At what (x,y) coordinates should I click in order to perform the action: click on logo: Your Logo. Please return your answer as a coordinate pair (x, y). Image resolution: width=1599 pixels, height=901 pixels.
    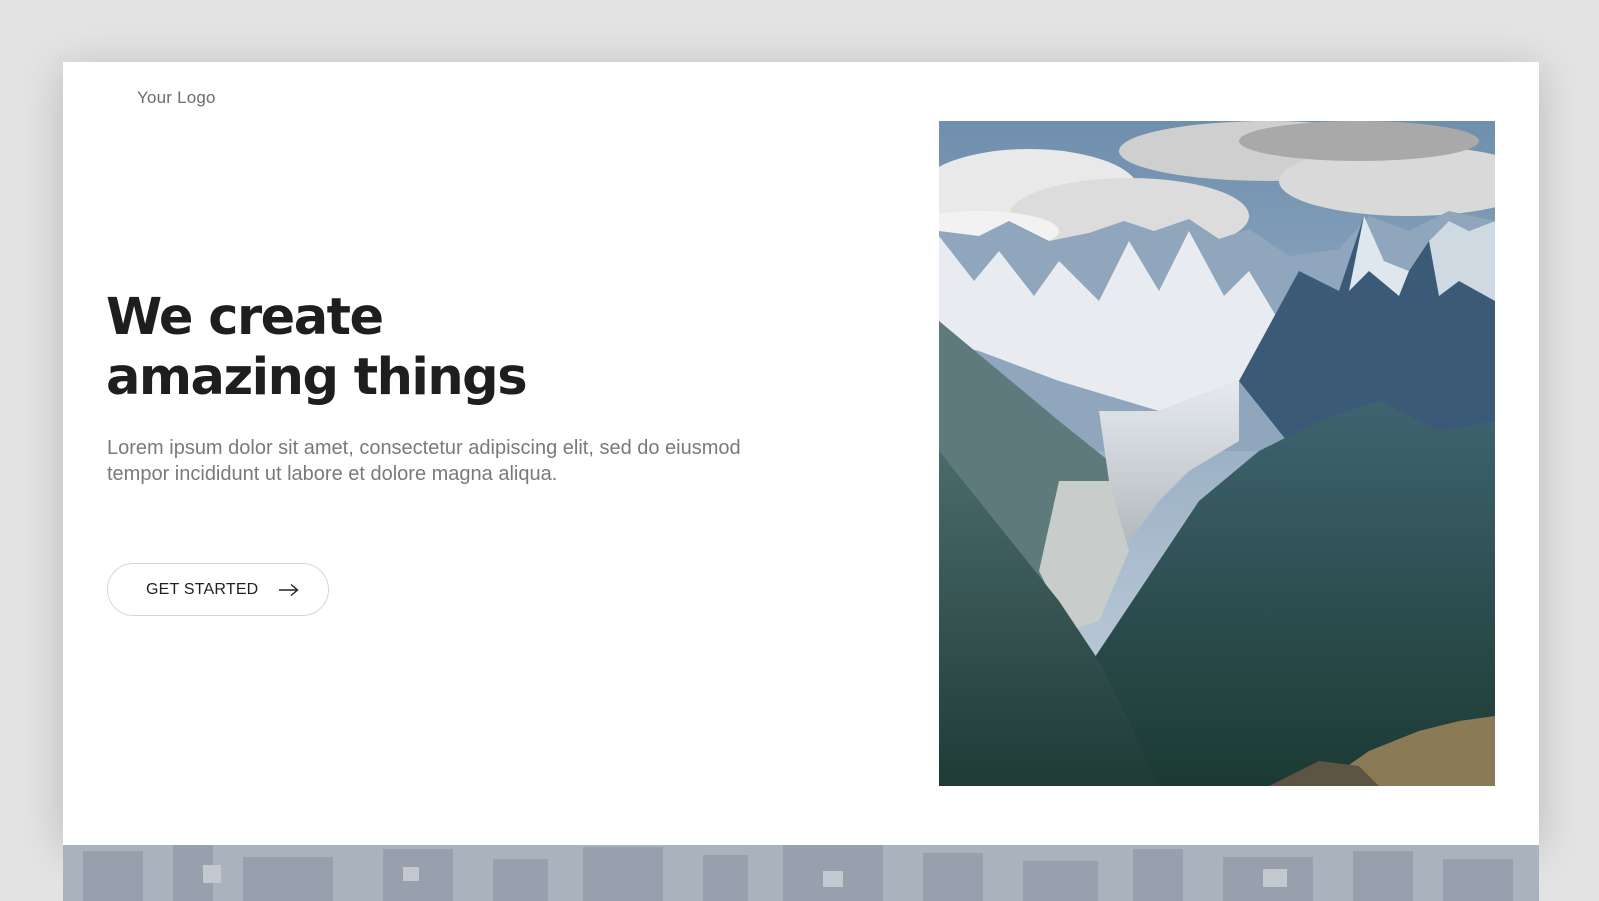
    Looking at the image, I should click on (176, 98).